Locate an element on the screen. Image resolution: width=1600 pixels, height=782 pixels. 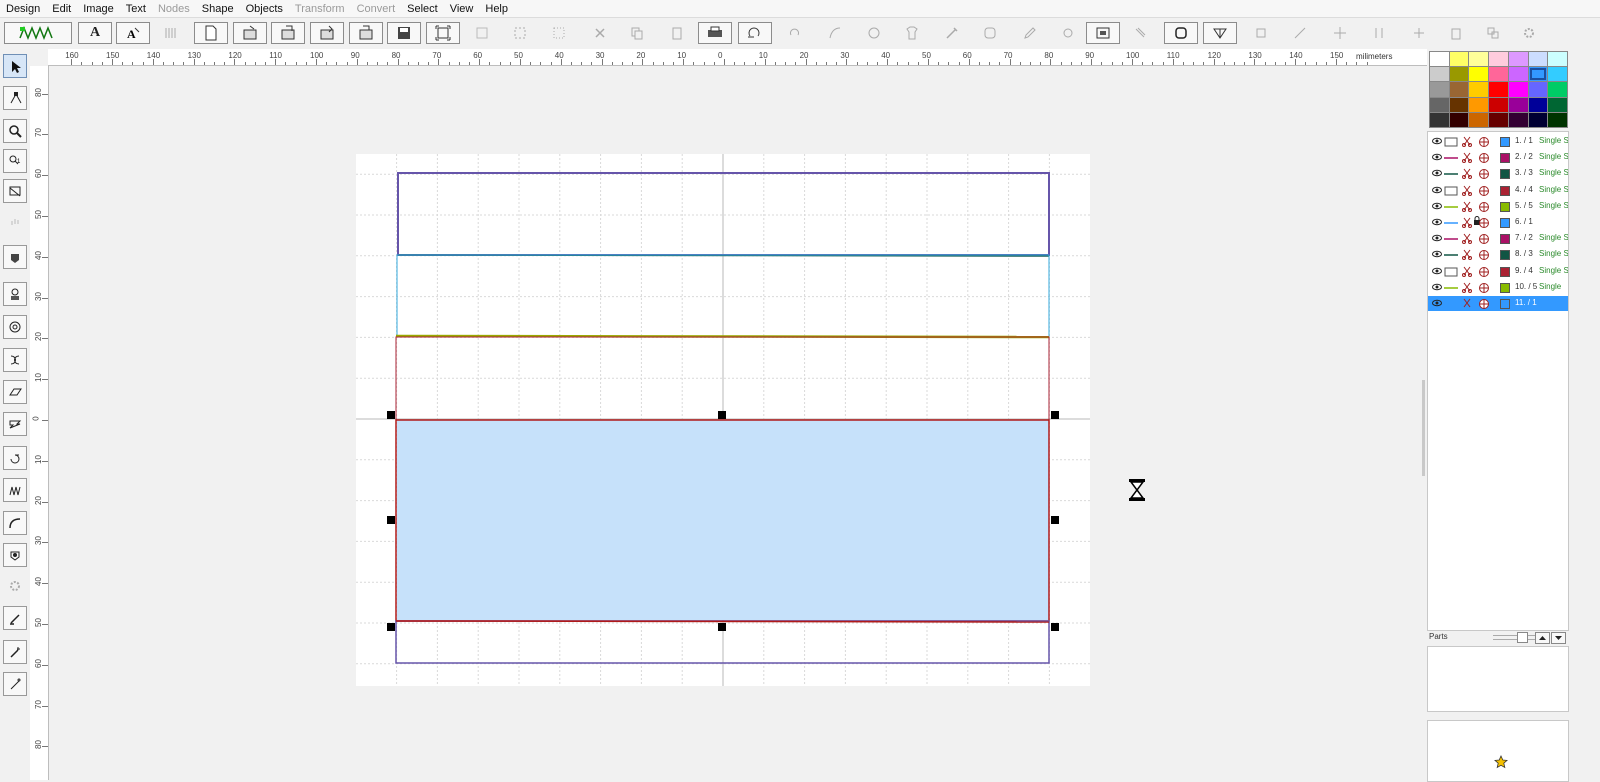
stamp-tool-button is located at coordinates (15, 327).